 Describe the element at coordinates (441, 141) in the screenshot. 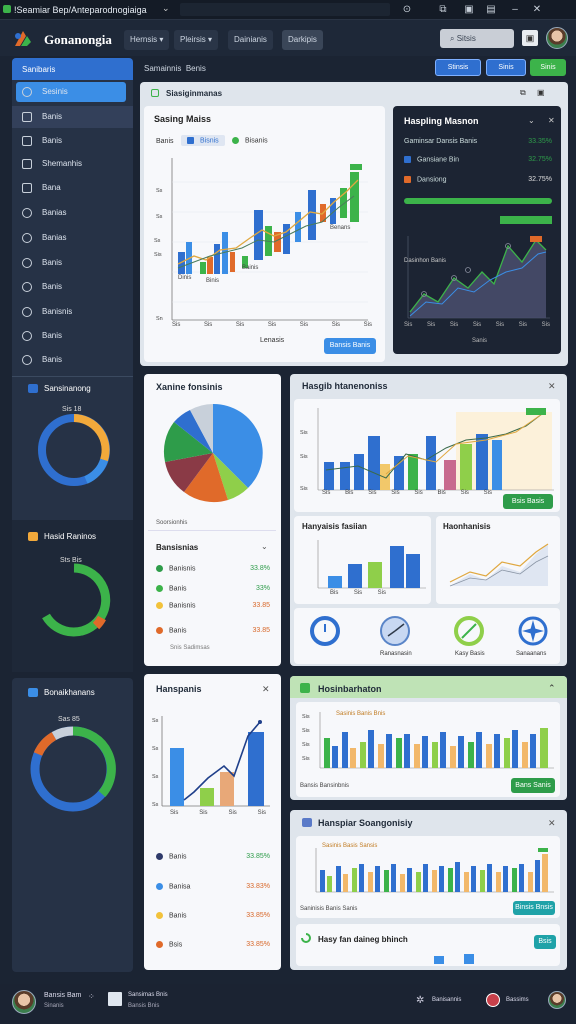

I see `row-label: Gaminsar Dansis Banis` at that location.